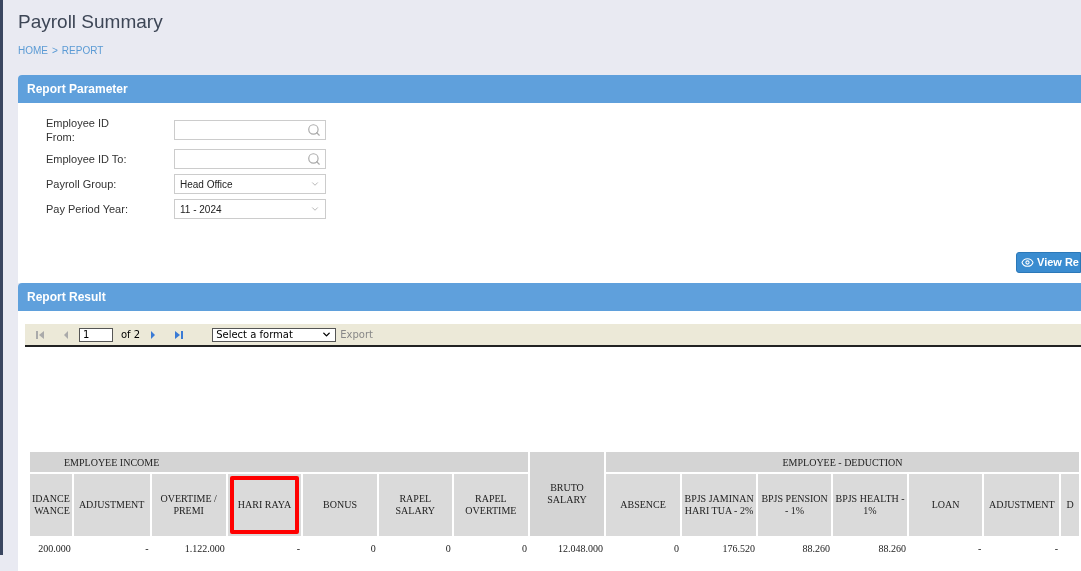 The width and height of the screenshot is (1081, 571). I want to click on page-title: Payroll Summary, so click(91, 22).